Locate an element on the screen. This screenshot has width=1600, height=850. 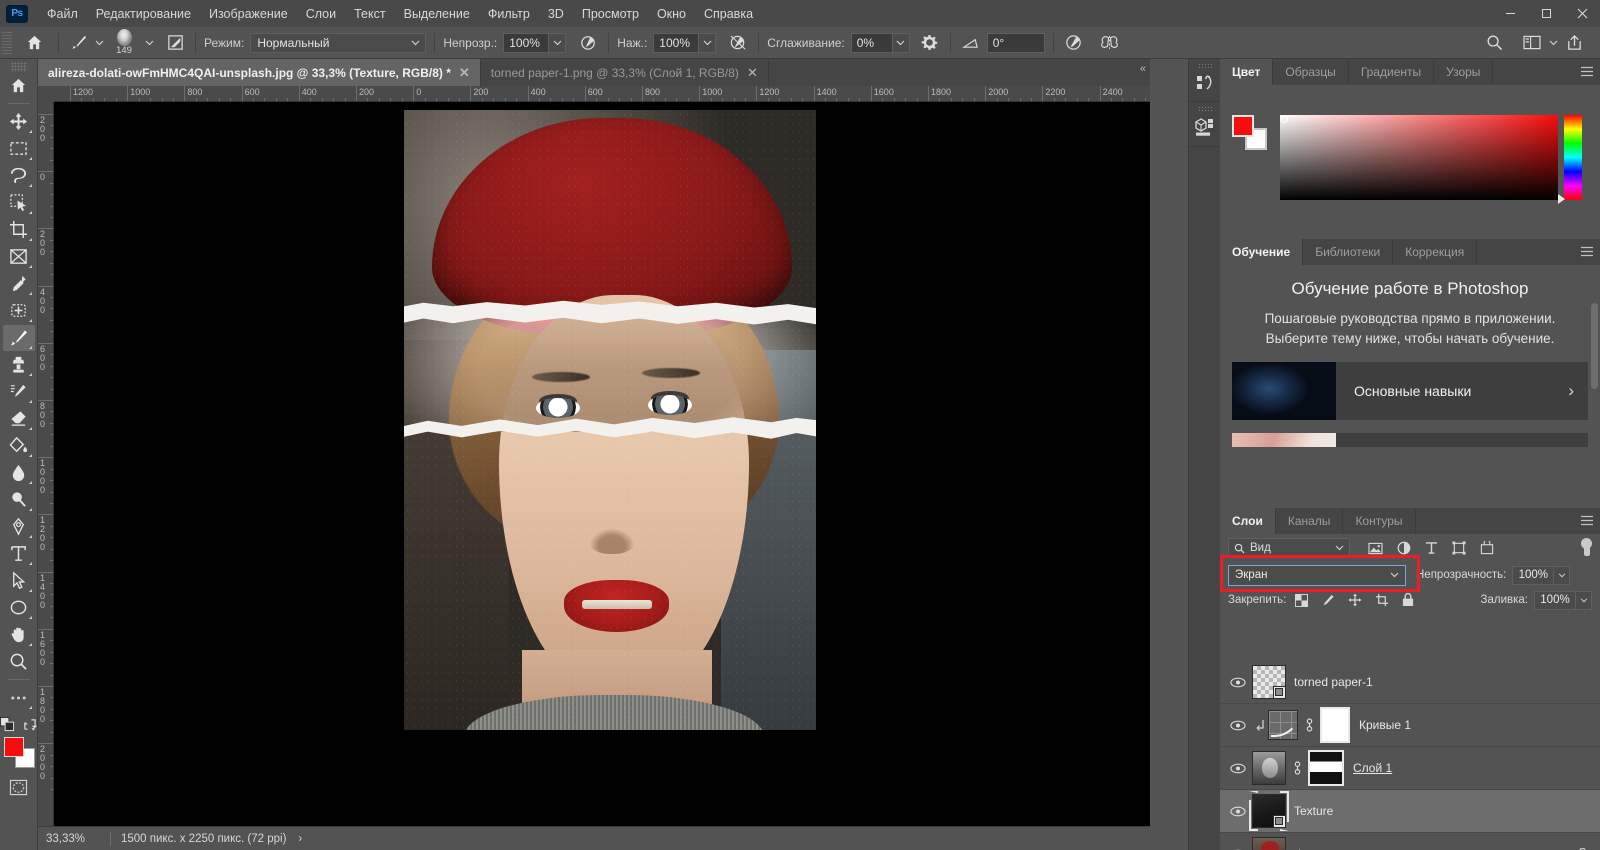
lock-all-icon is located at coordinates (1408, 600).